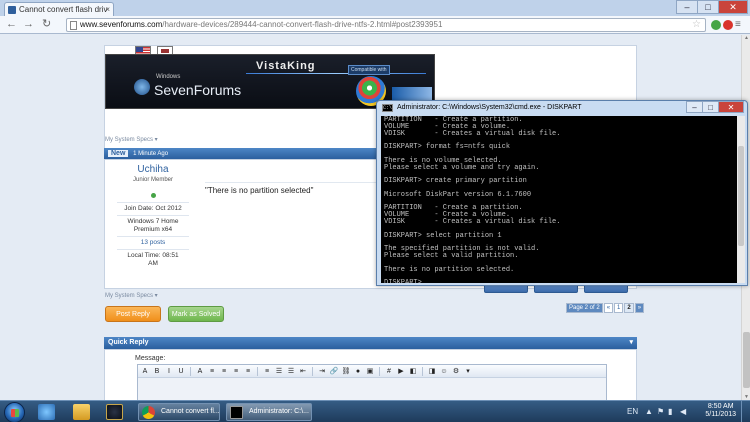 The image size is (750, 422). Describe the element at coordinates (153, 208) in the screenshot. I see `join-date: Join Date: Oct 2012` at that location.